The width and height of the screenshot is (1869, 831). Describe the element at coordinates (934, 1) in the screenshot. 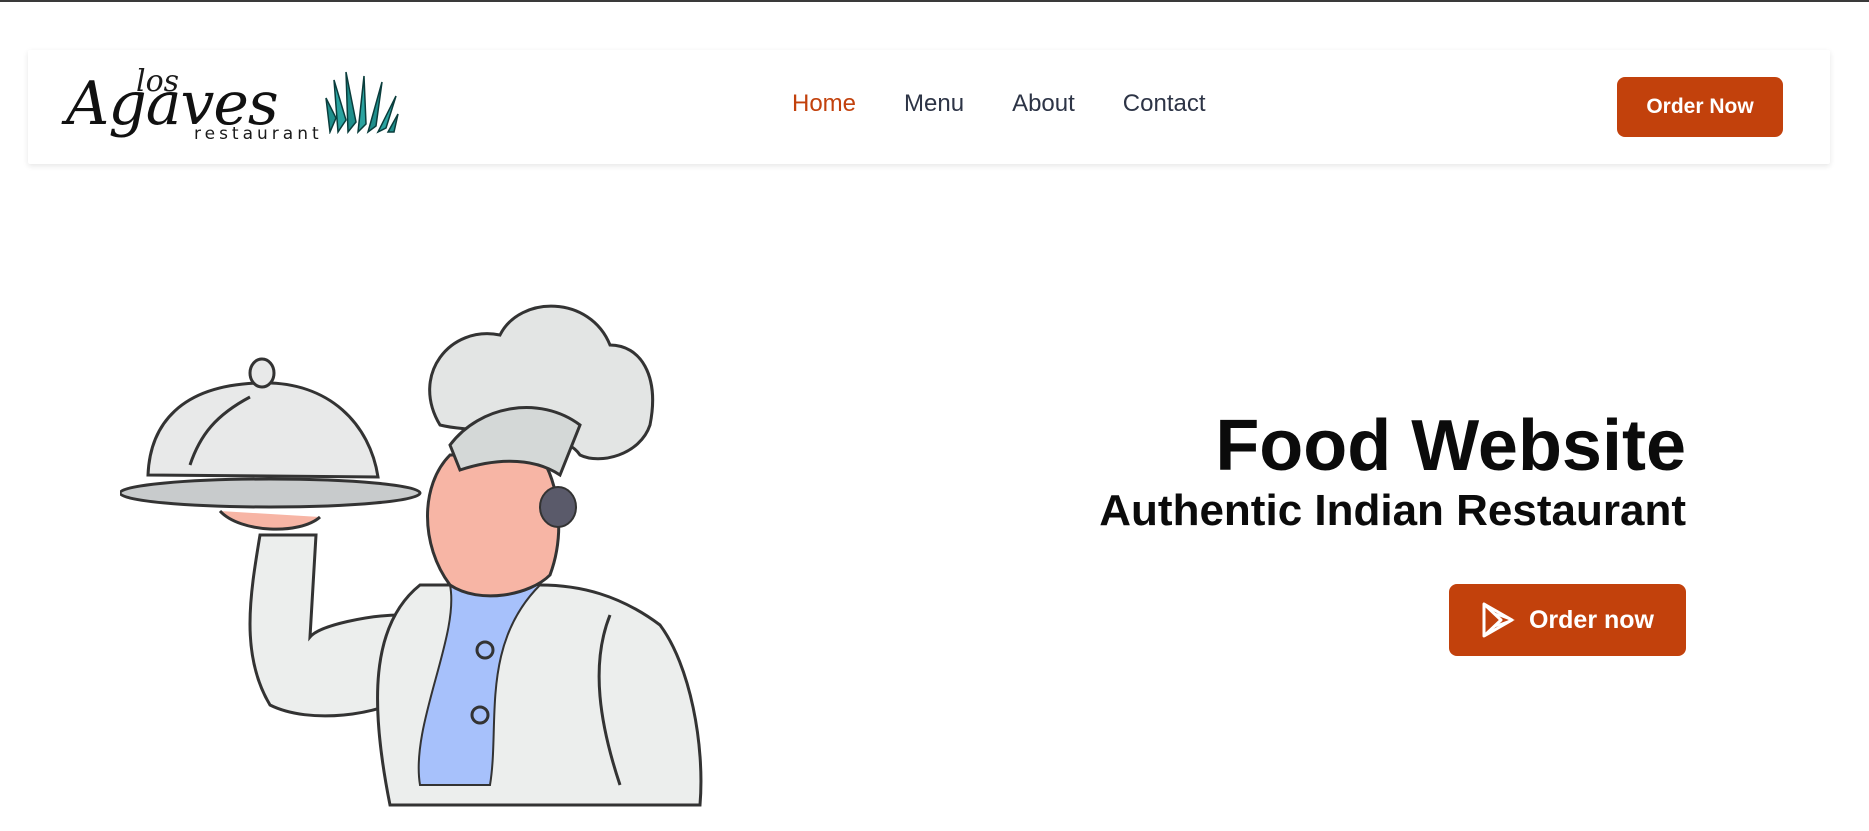

I see `top-border` at that location.